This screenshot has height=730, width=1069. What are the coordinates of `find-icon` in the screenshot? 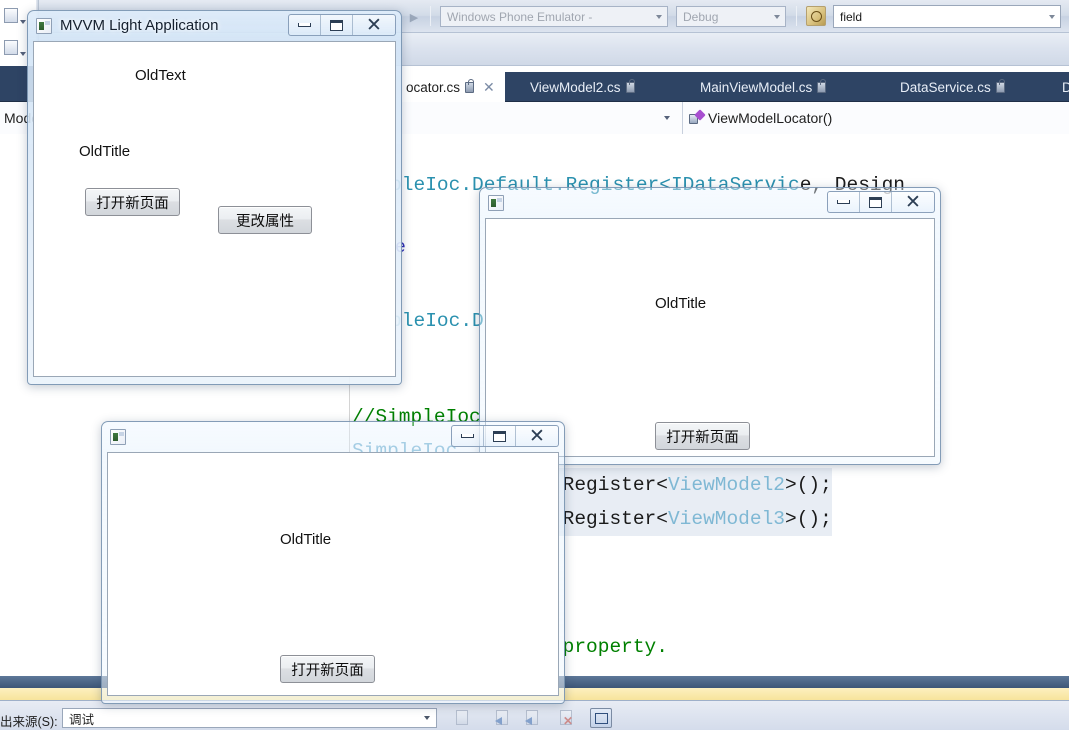 It's located at (816, 16).